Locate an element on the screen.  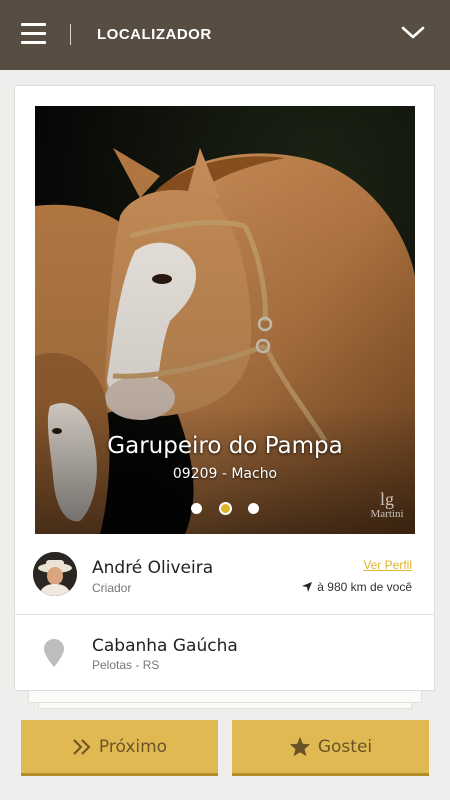
horse-name: Garupeiro do Pampa is located at coordinates (225, 446).